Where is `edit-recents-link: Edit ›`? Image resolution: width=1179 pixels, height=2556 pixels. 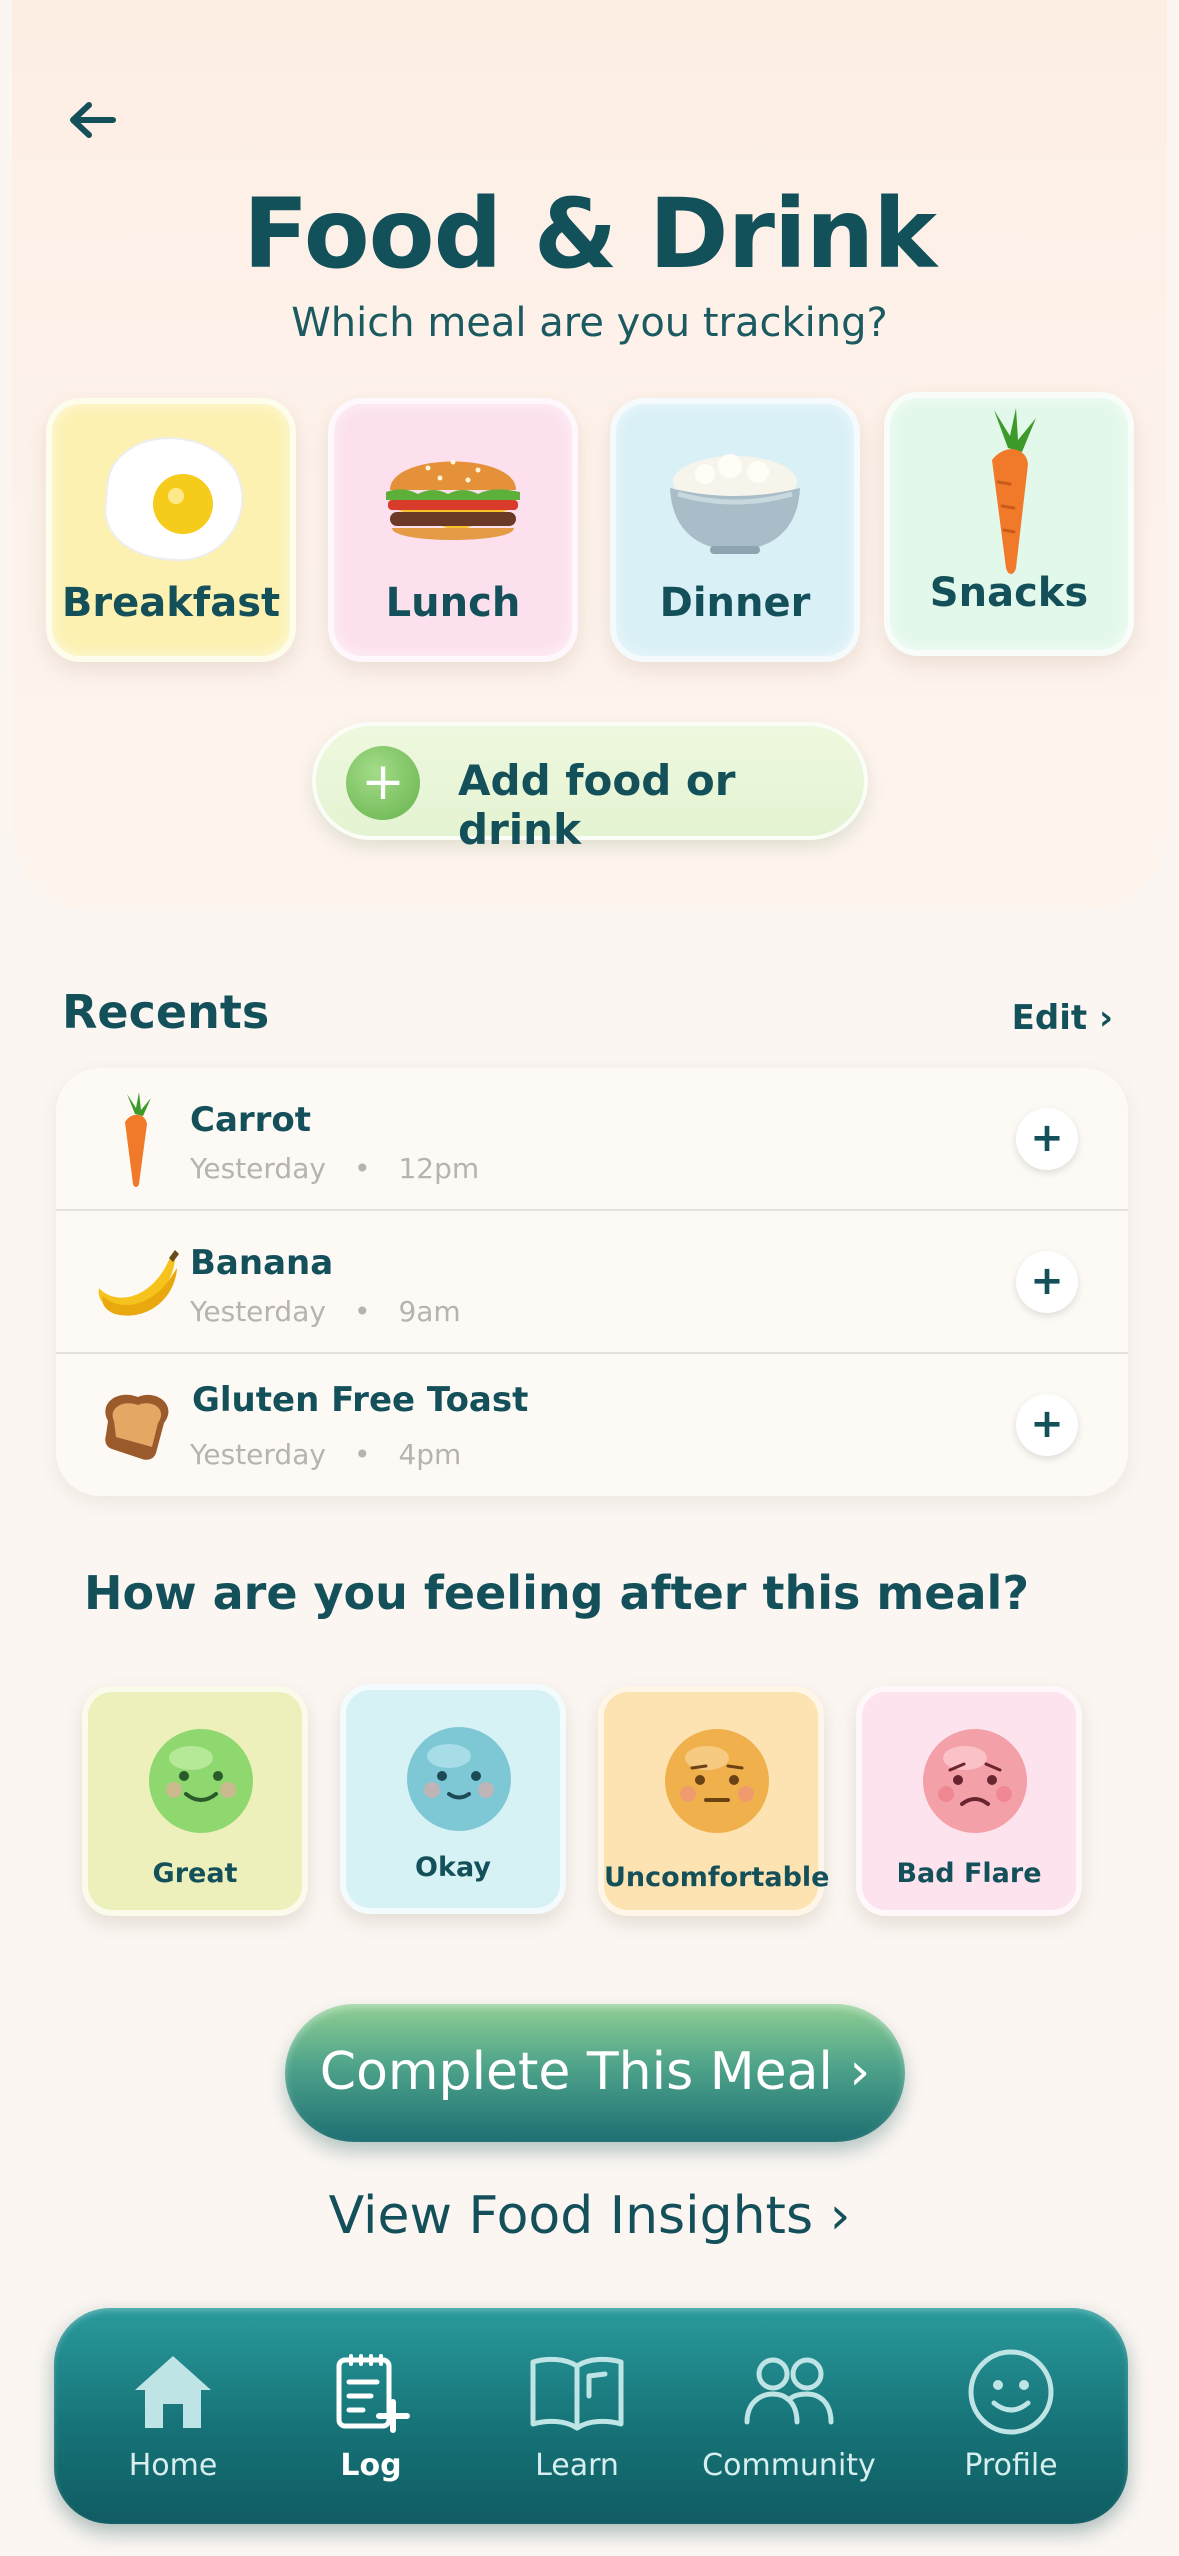
edit-recents-link: Edit › is located at coordinates (1062, 1018).